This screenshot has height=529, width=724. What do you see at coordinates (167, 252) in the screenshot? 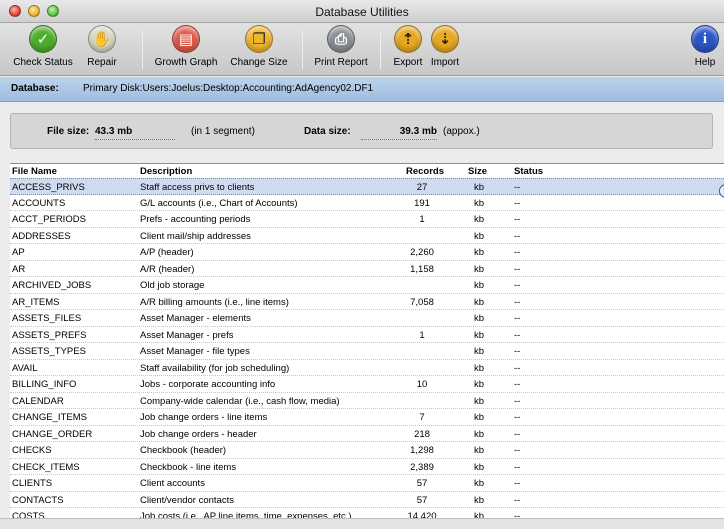
I see `cell-description: A/P (header)` at bounding box center [167, 252].